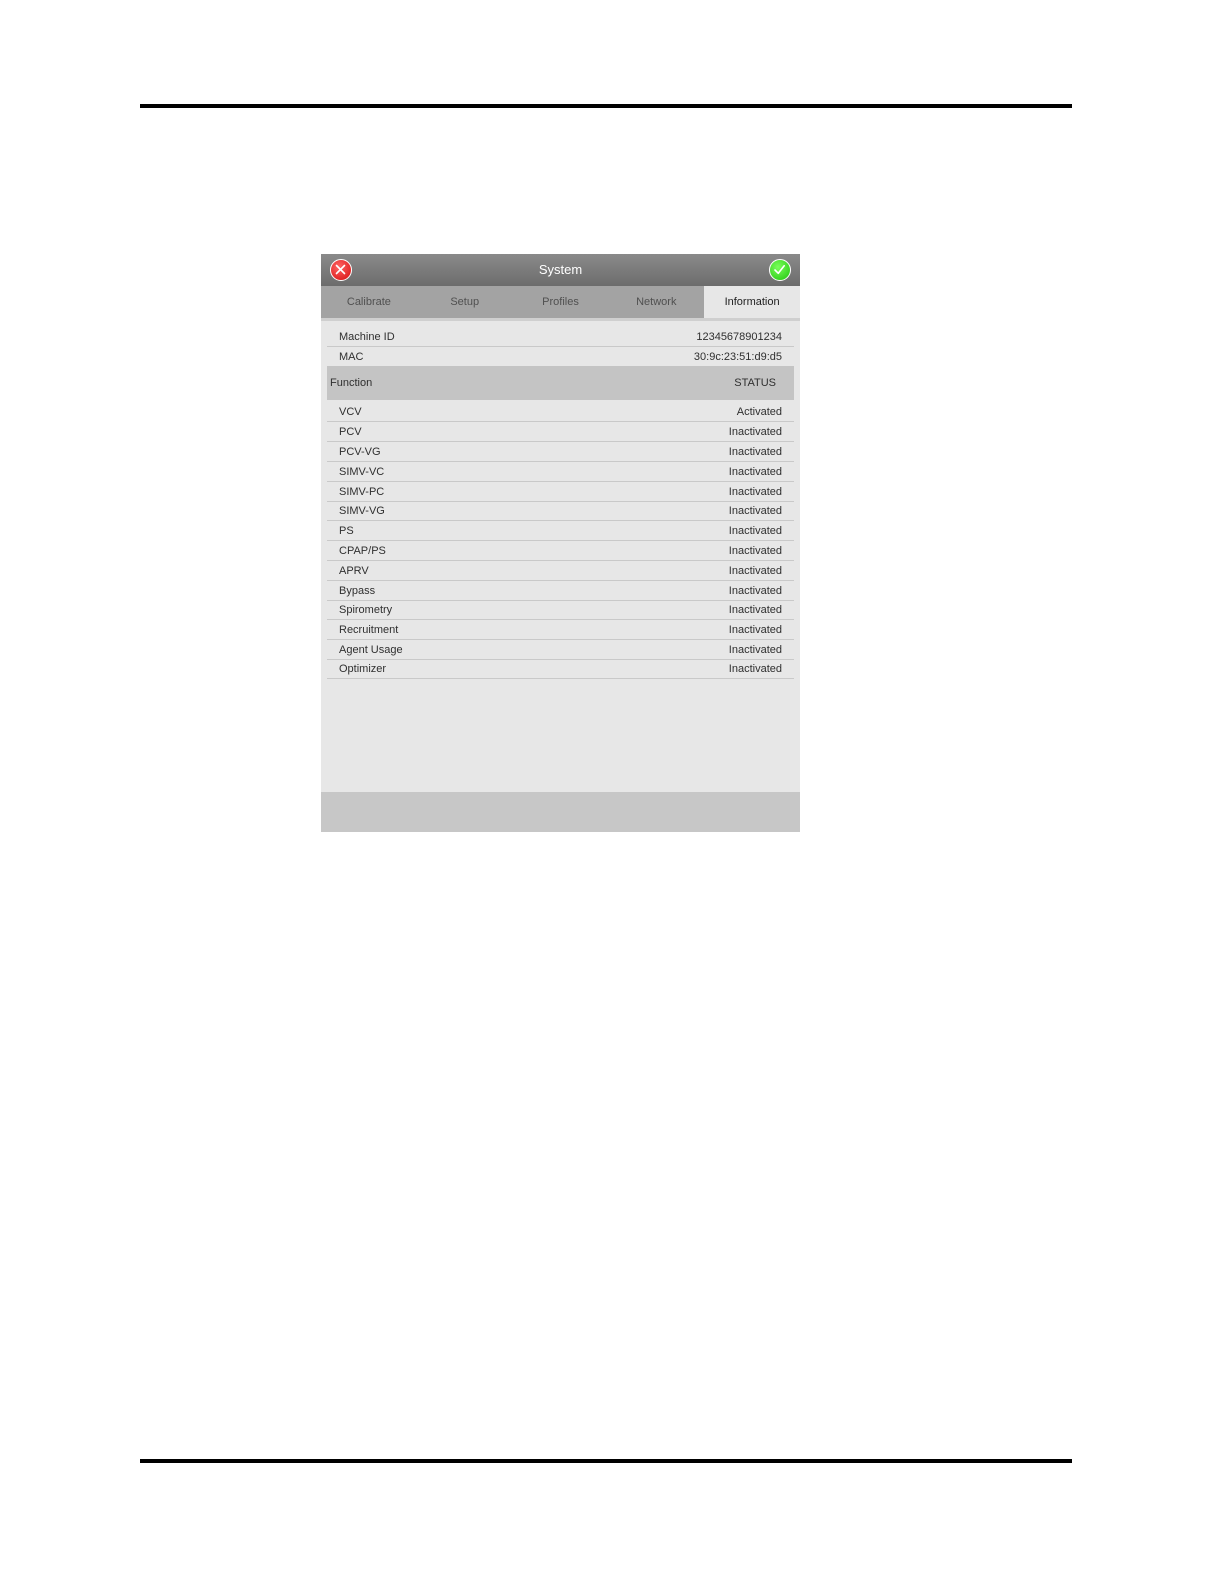  I want to click on table-row: Spirometry Inactivated, so click(560, 610).